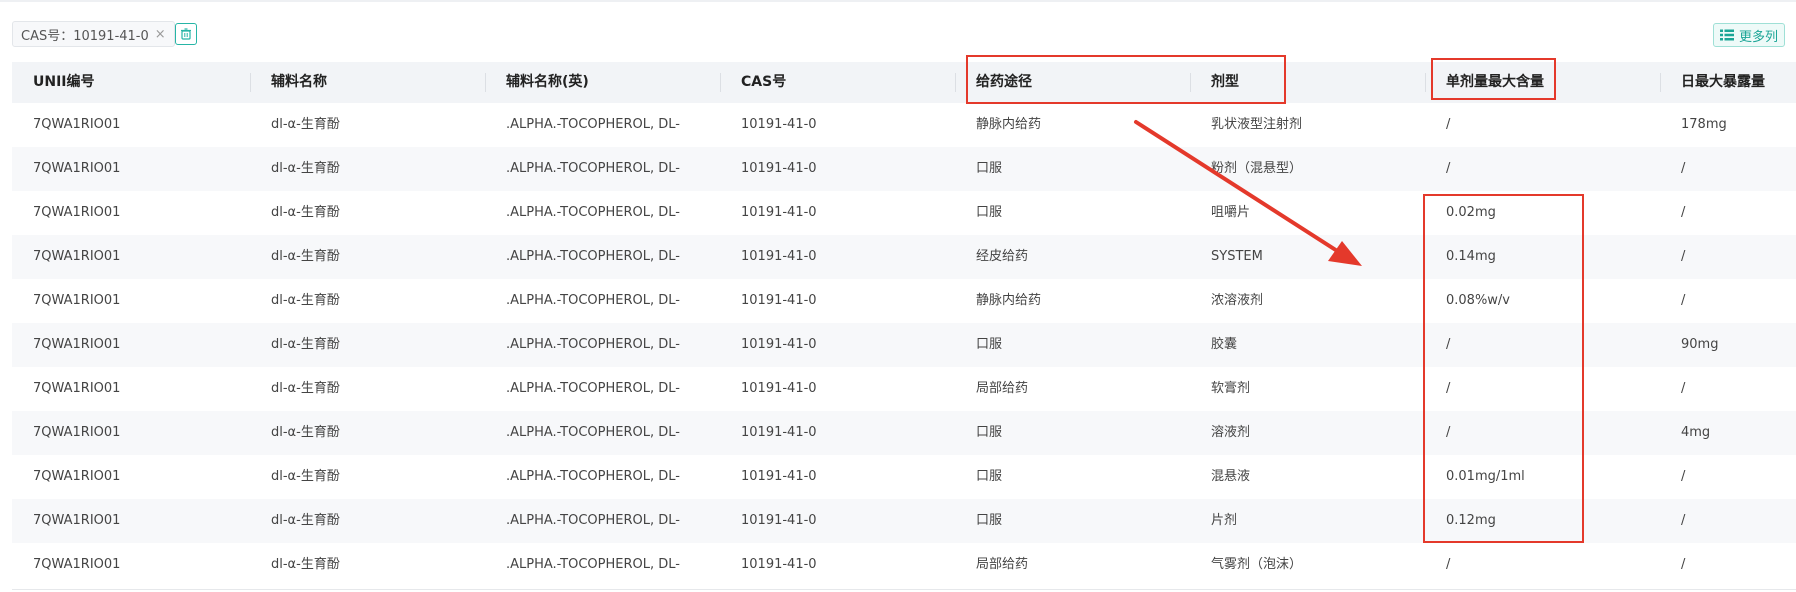 This screenshot has width=1796, height=592. What do you see at coordinates (1728, 82) in the screenshot?
I see `column-header: 日最大暴露量` at bounding box center [1728, 82].